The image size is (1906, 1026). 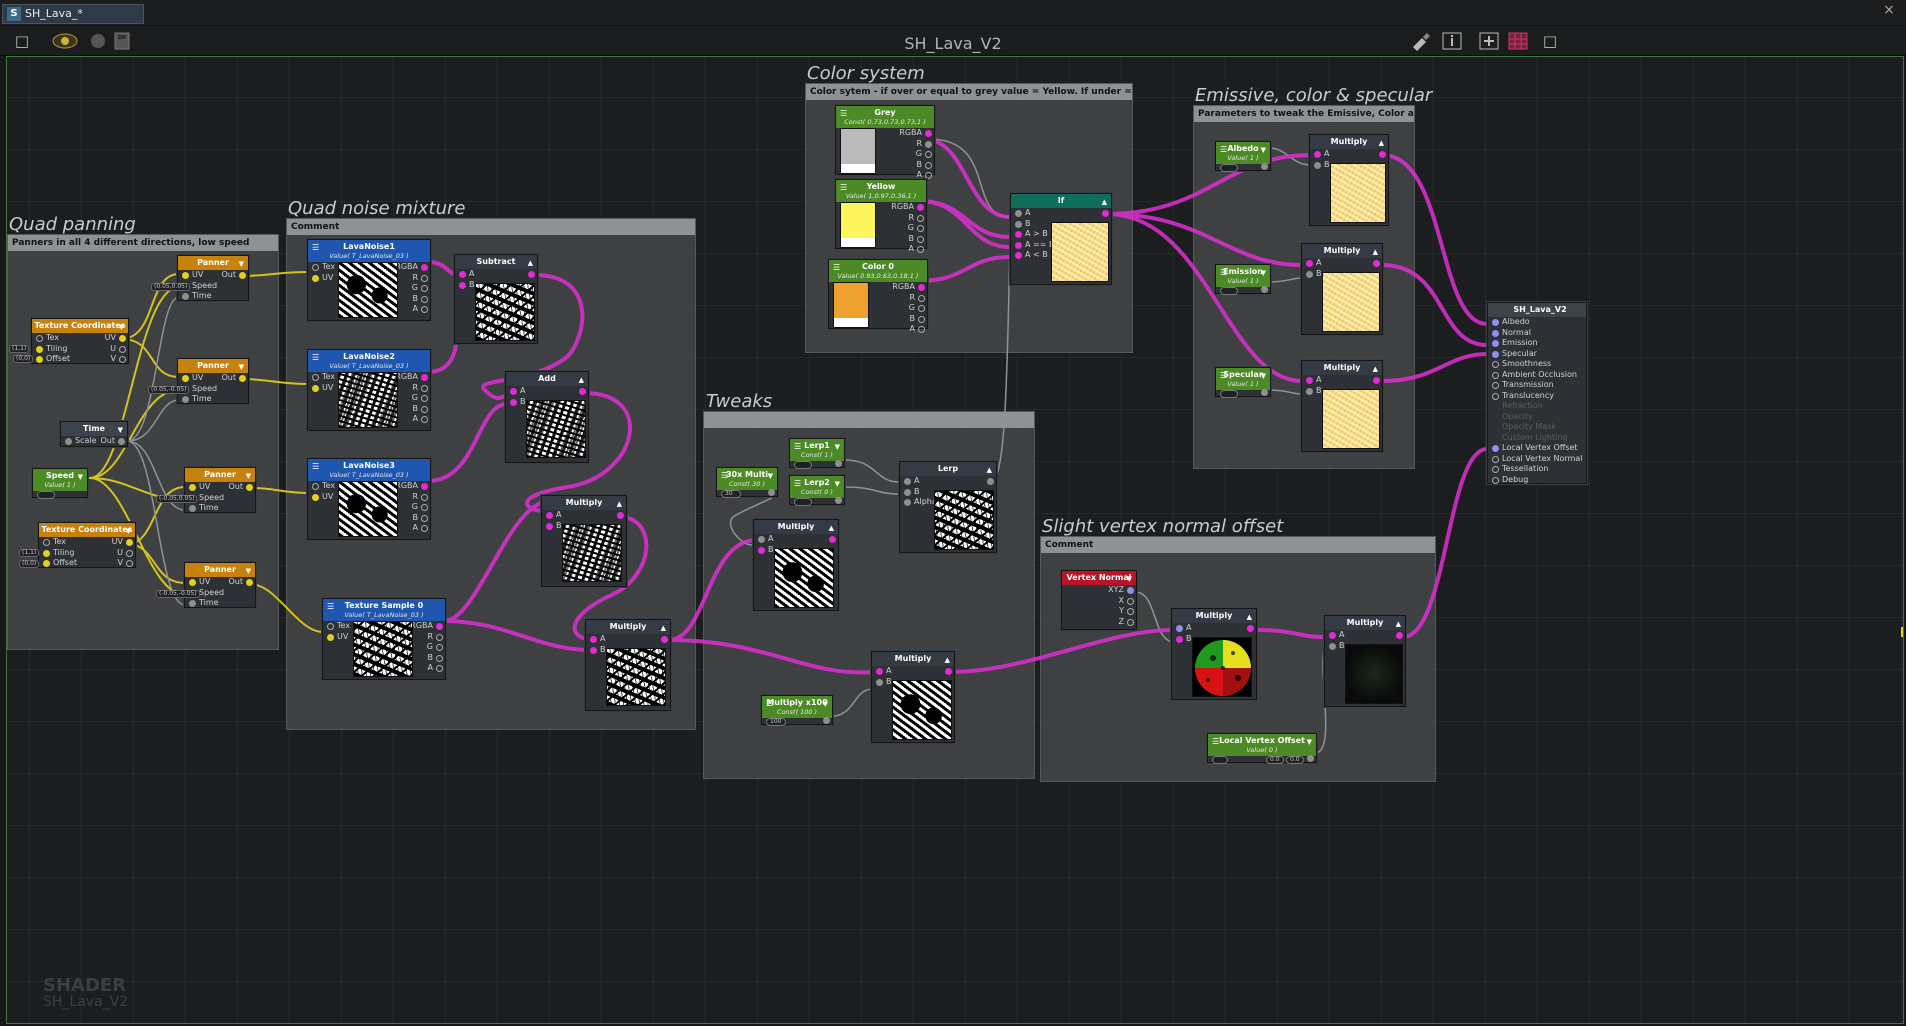 What do you see at coordinates (803, 502) in the screenshot?
I see `lerp2-field` at bounding box center [803, 502].